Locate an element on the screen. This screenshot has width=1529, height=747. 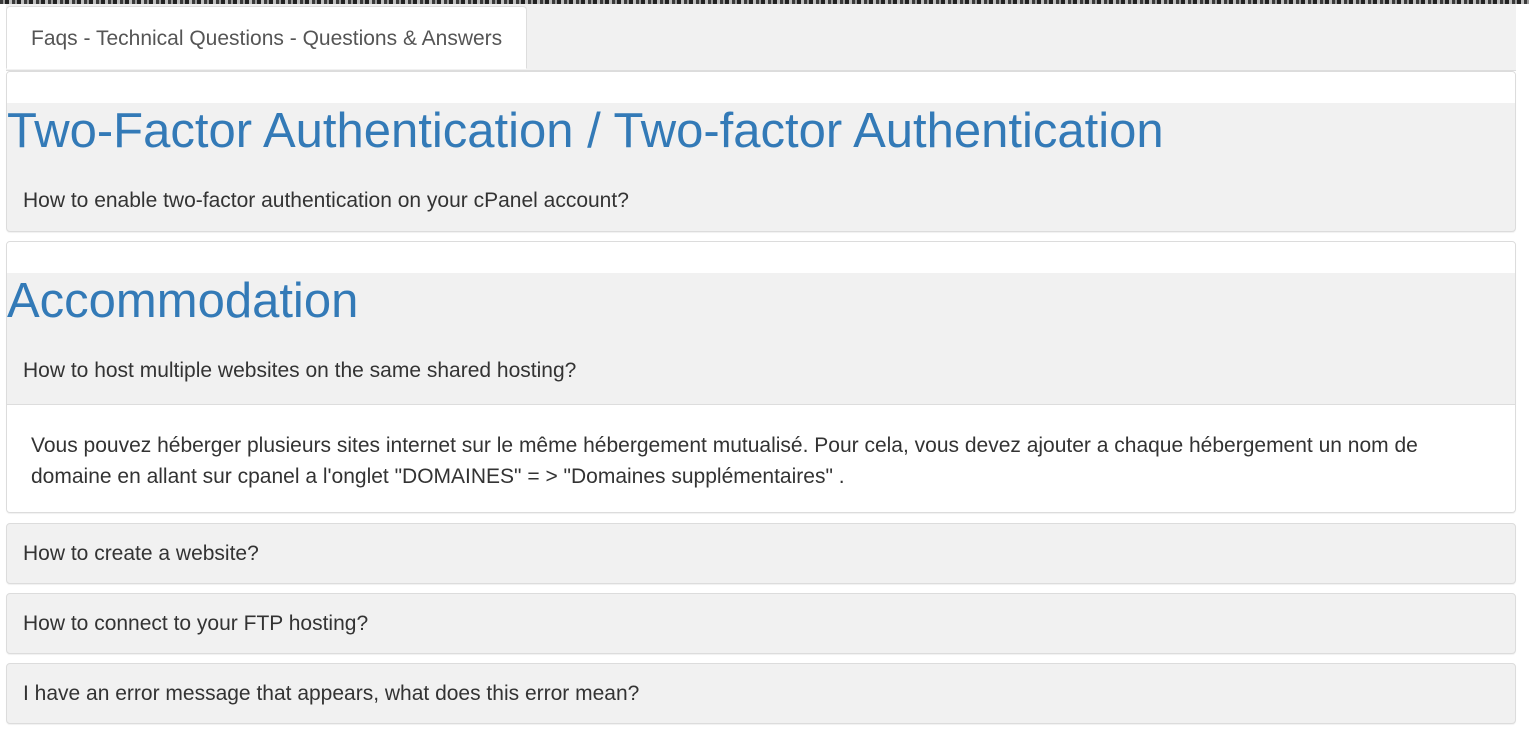
faq-item-create-website: How to create a website? is located at coordinates (761, 553).